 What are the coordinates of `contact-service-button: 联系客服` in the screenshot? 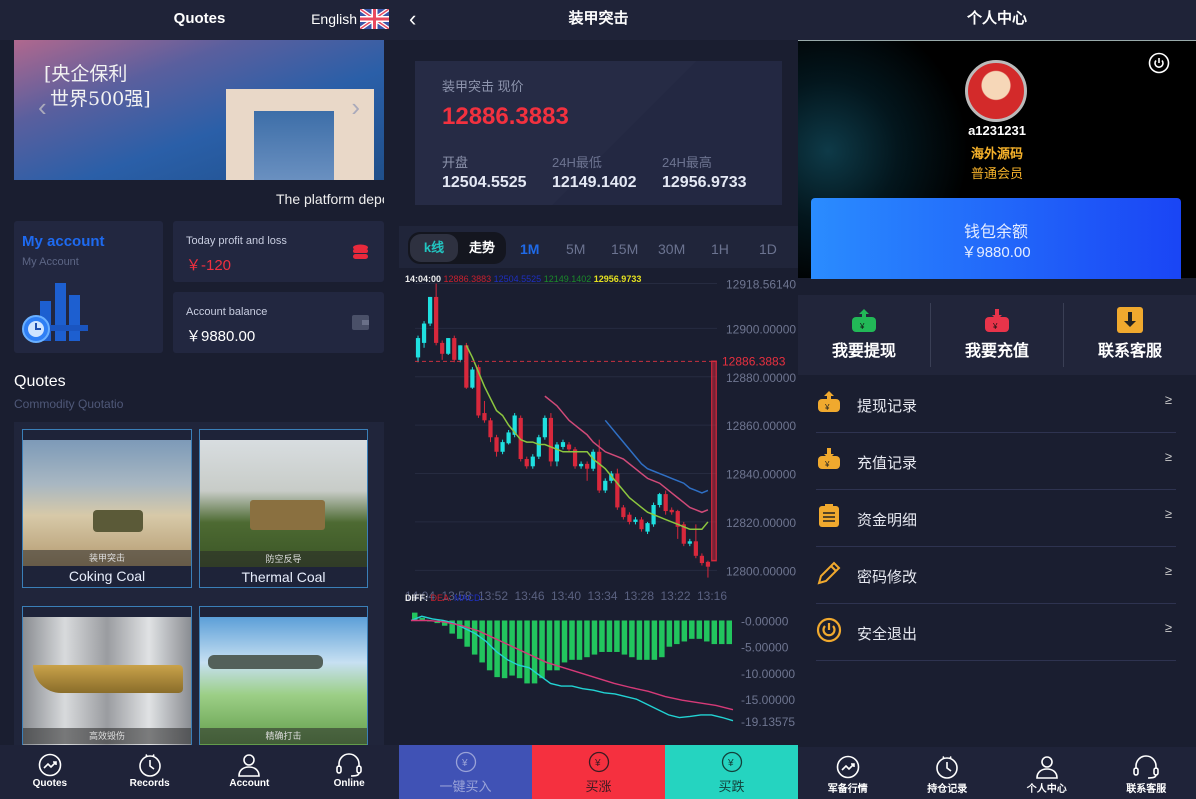 It's located at (1130, 335).